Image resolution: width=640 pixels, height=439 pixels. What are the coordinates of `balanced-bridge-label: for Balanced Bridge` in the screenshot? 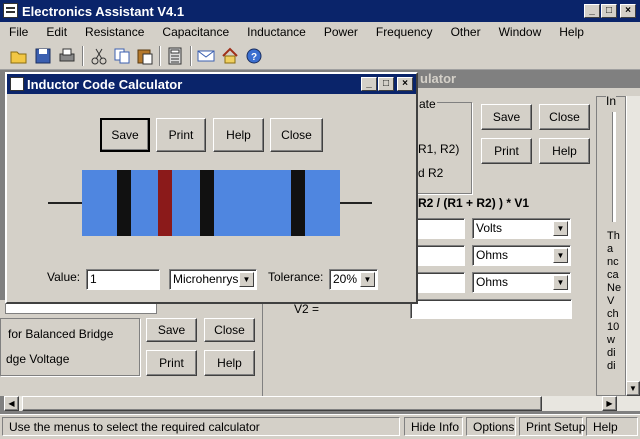 It's located at (61, 334).